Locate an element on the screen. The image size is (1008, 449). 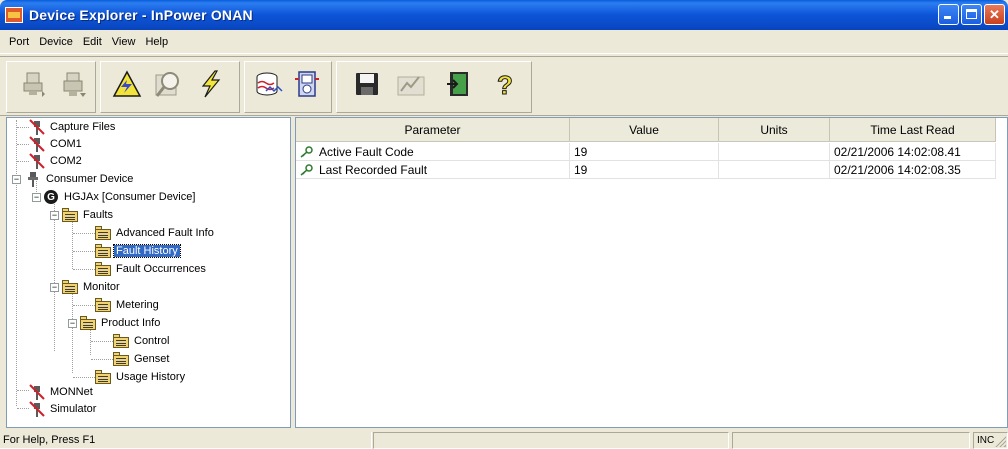
capture-button is located at coordinates (269, 84).